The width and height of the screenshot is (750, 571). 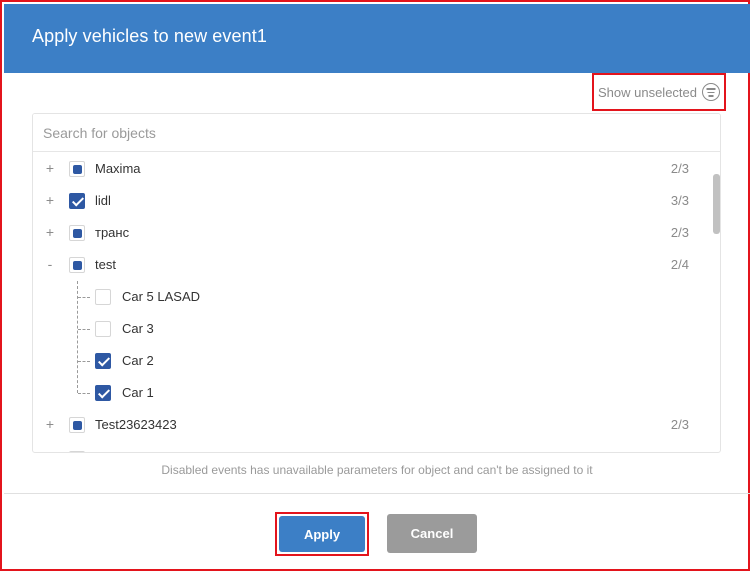 What do you see at coordinates (149, 36) in the screenshot?
I see `dialog-title: Apply vehicles to new event1` at bounding box center [149, 36].